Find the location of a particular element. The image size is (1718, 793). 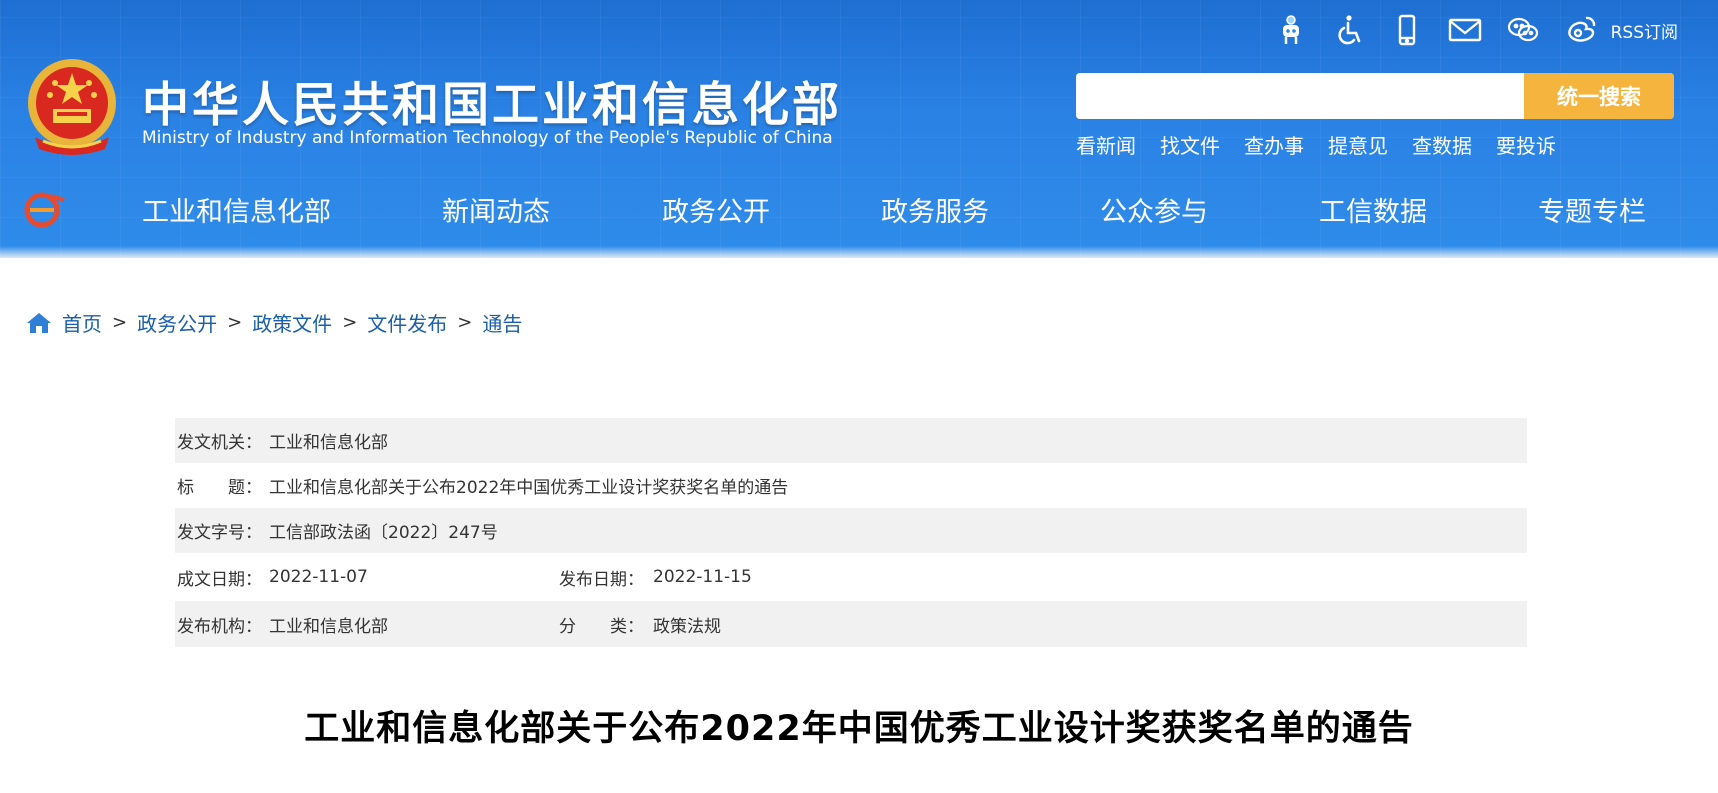

quick-link-data: 查数据 is located at coordinates (1442, 144).